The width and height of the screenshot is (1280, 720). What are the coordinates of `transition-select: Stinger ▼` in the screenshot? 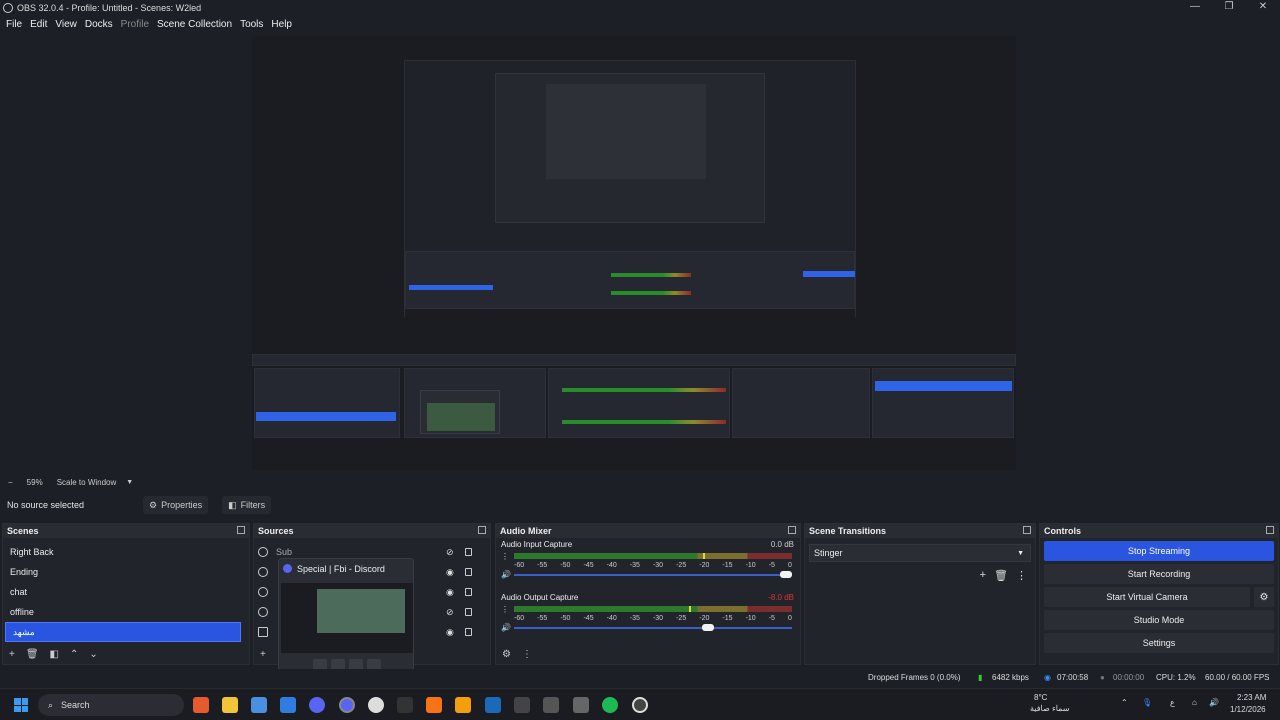 It's located at (920, 553).